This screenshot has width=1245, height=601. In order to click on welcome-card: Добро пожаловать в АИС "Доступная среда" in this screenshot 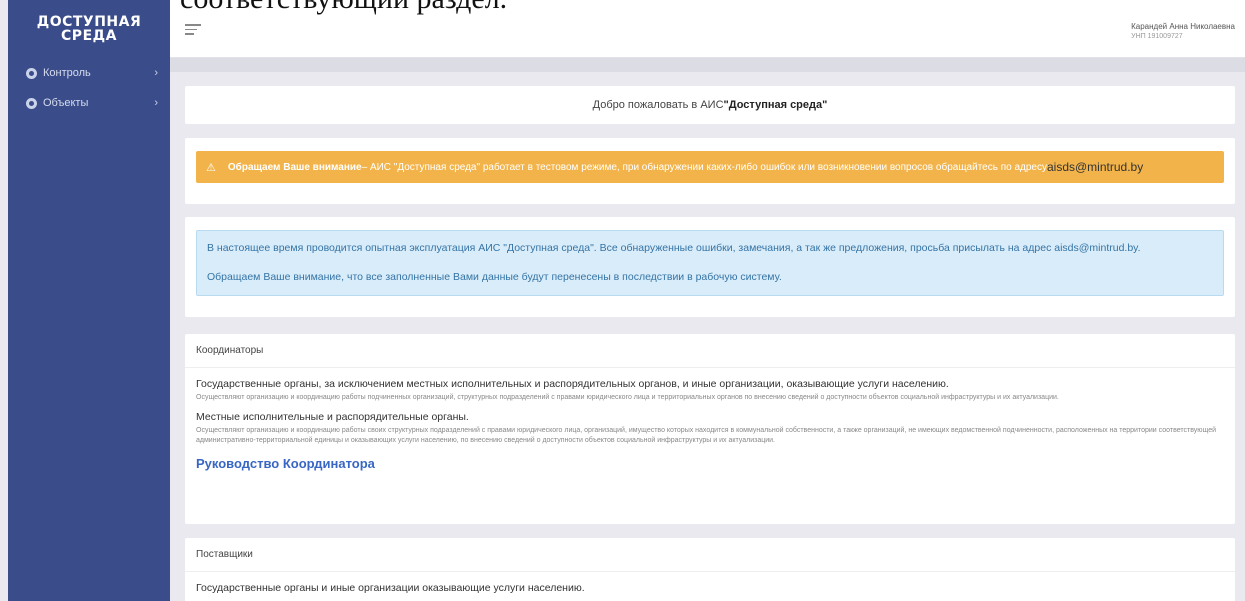, I will do `click(710, 105)`.